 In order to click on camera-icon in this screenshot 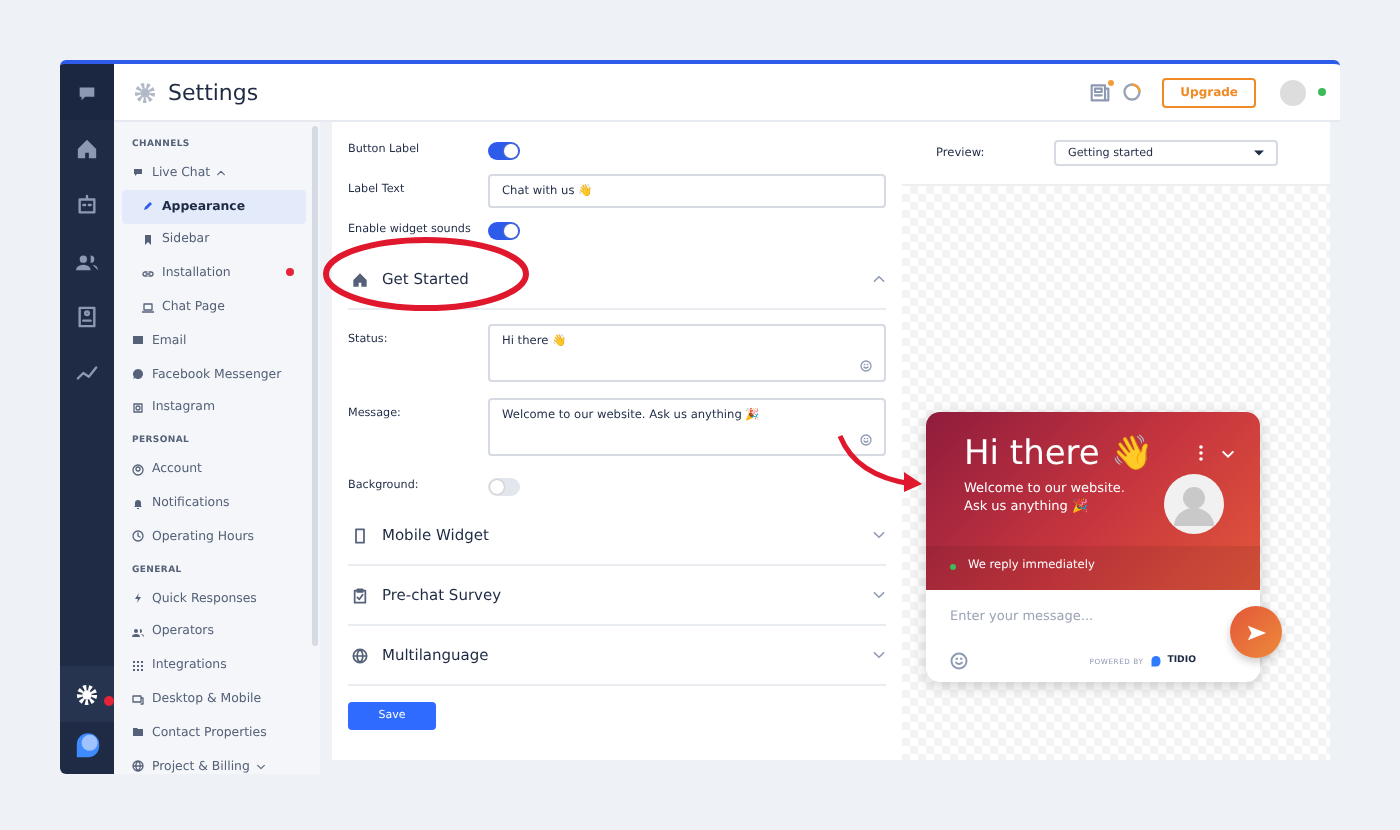, I will do `click(138, 407)`.